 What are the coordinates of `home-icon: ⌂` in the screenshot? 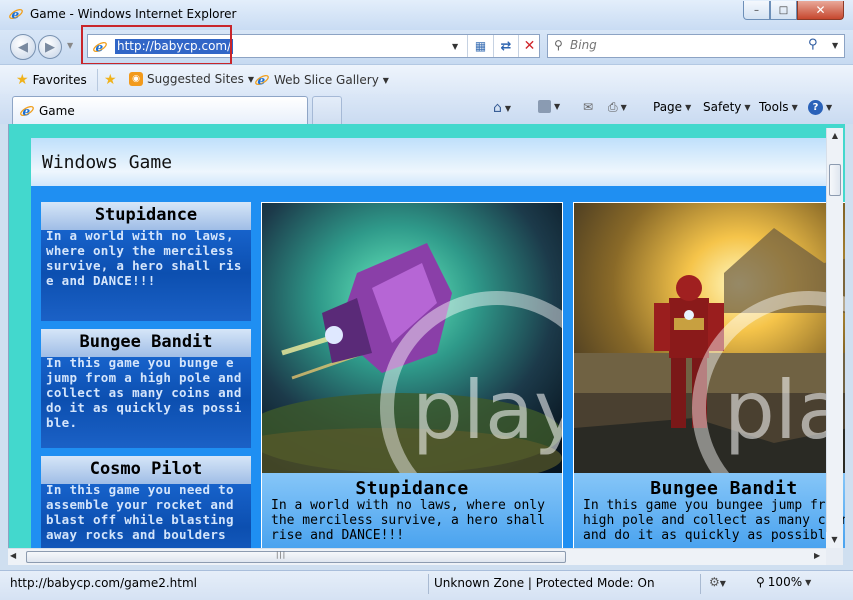 It's located at (497, 108).